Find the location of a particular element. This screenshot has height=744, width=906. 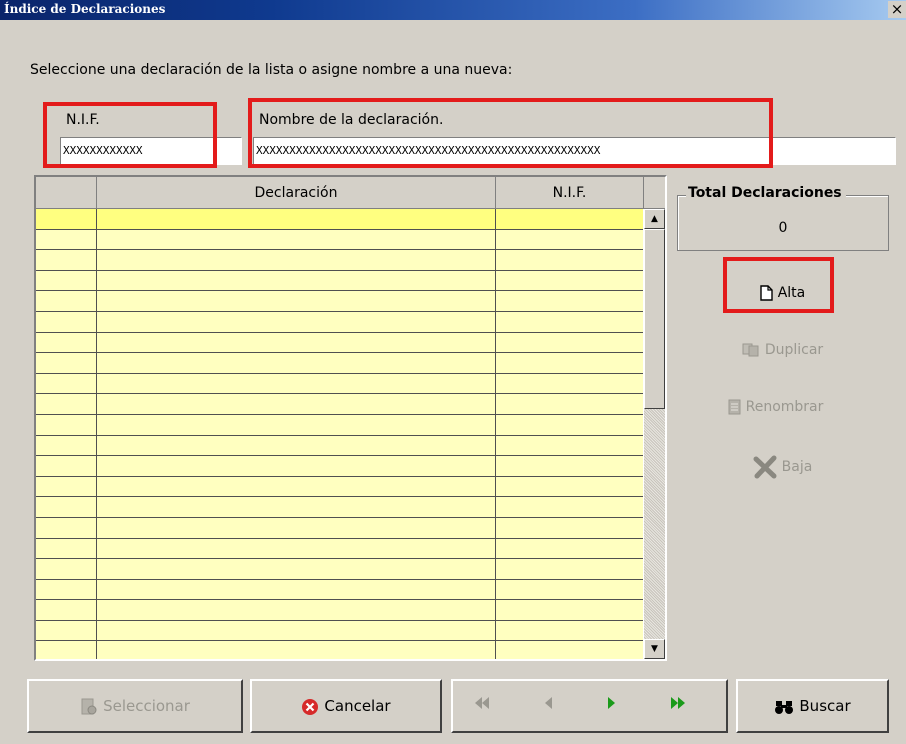

baja-button: Baja is located at coordinates (782, 467).